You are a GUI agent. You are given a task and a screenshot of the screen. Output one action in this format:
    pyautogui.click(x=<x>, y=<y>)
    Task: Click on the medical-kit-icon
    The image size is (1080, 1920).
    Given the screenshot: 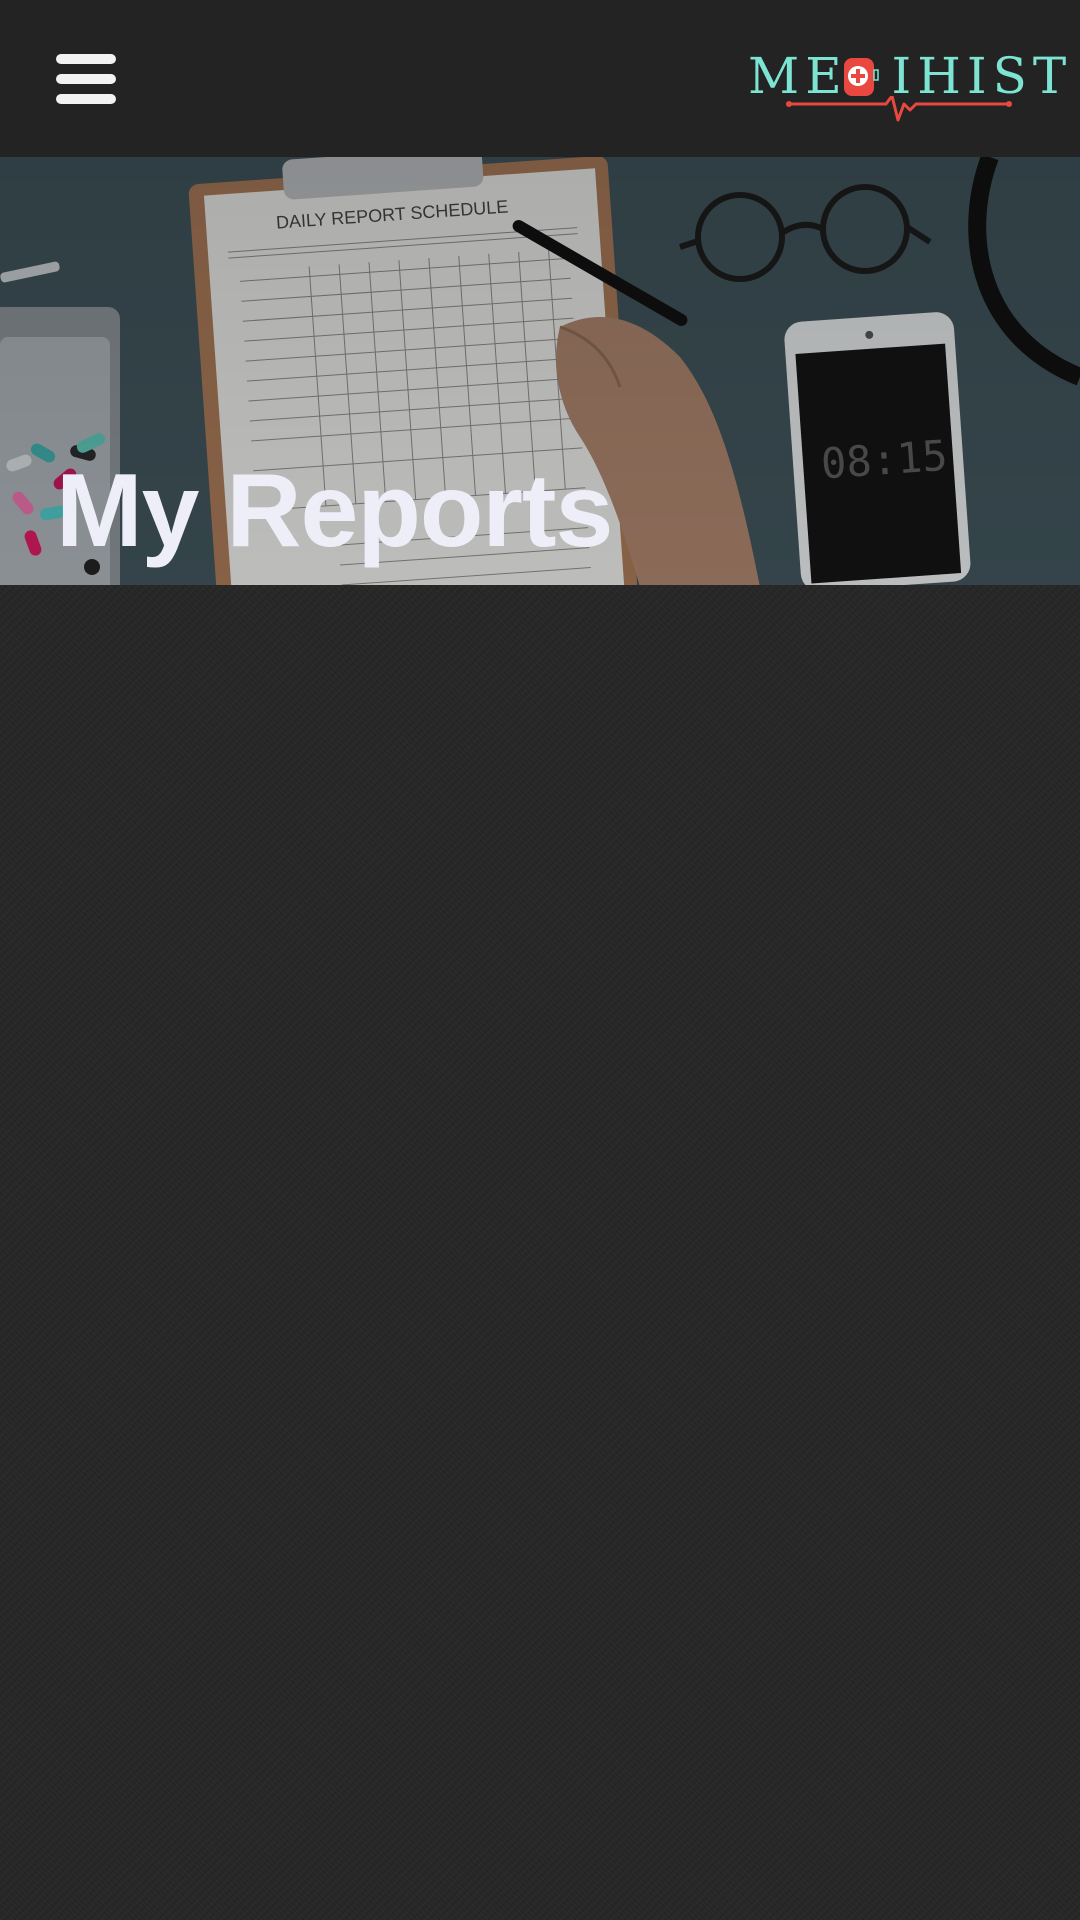 What is the action you would take?
    pyautogui.click(x=861, y=77)
    